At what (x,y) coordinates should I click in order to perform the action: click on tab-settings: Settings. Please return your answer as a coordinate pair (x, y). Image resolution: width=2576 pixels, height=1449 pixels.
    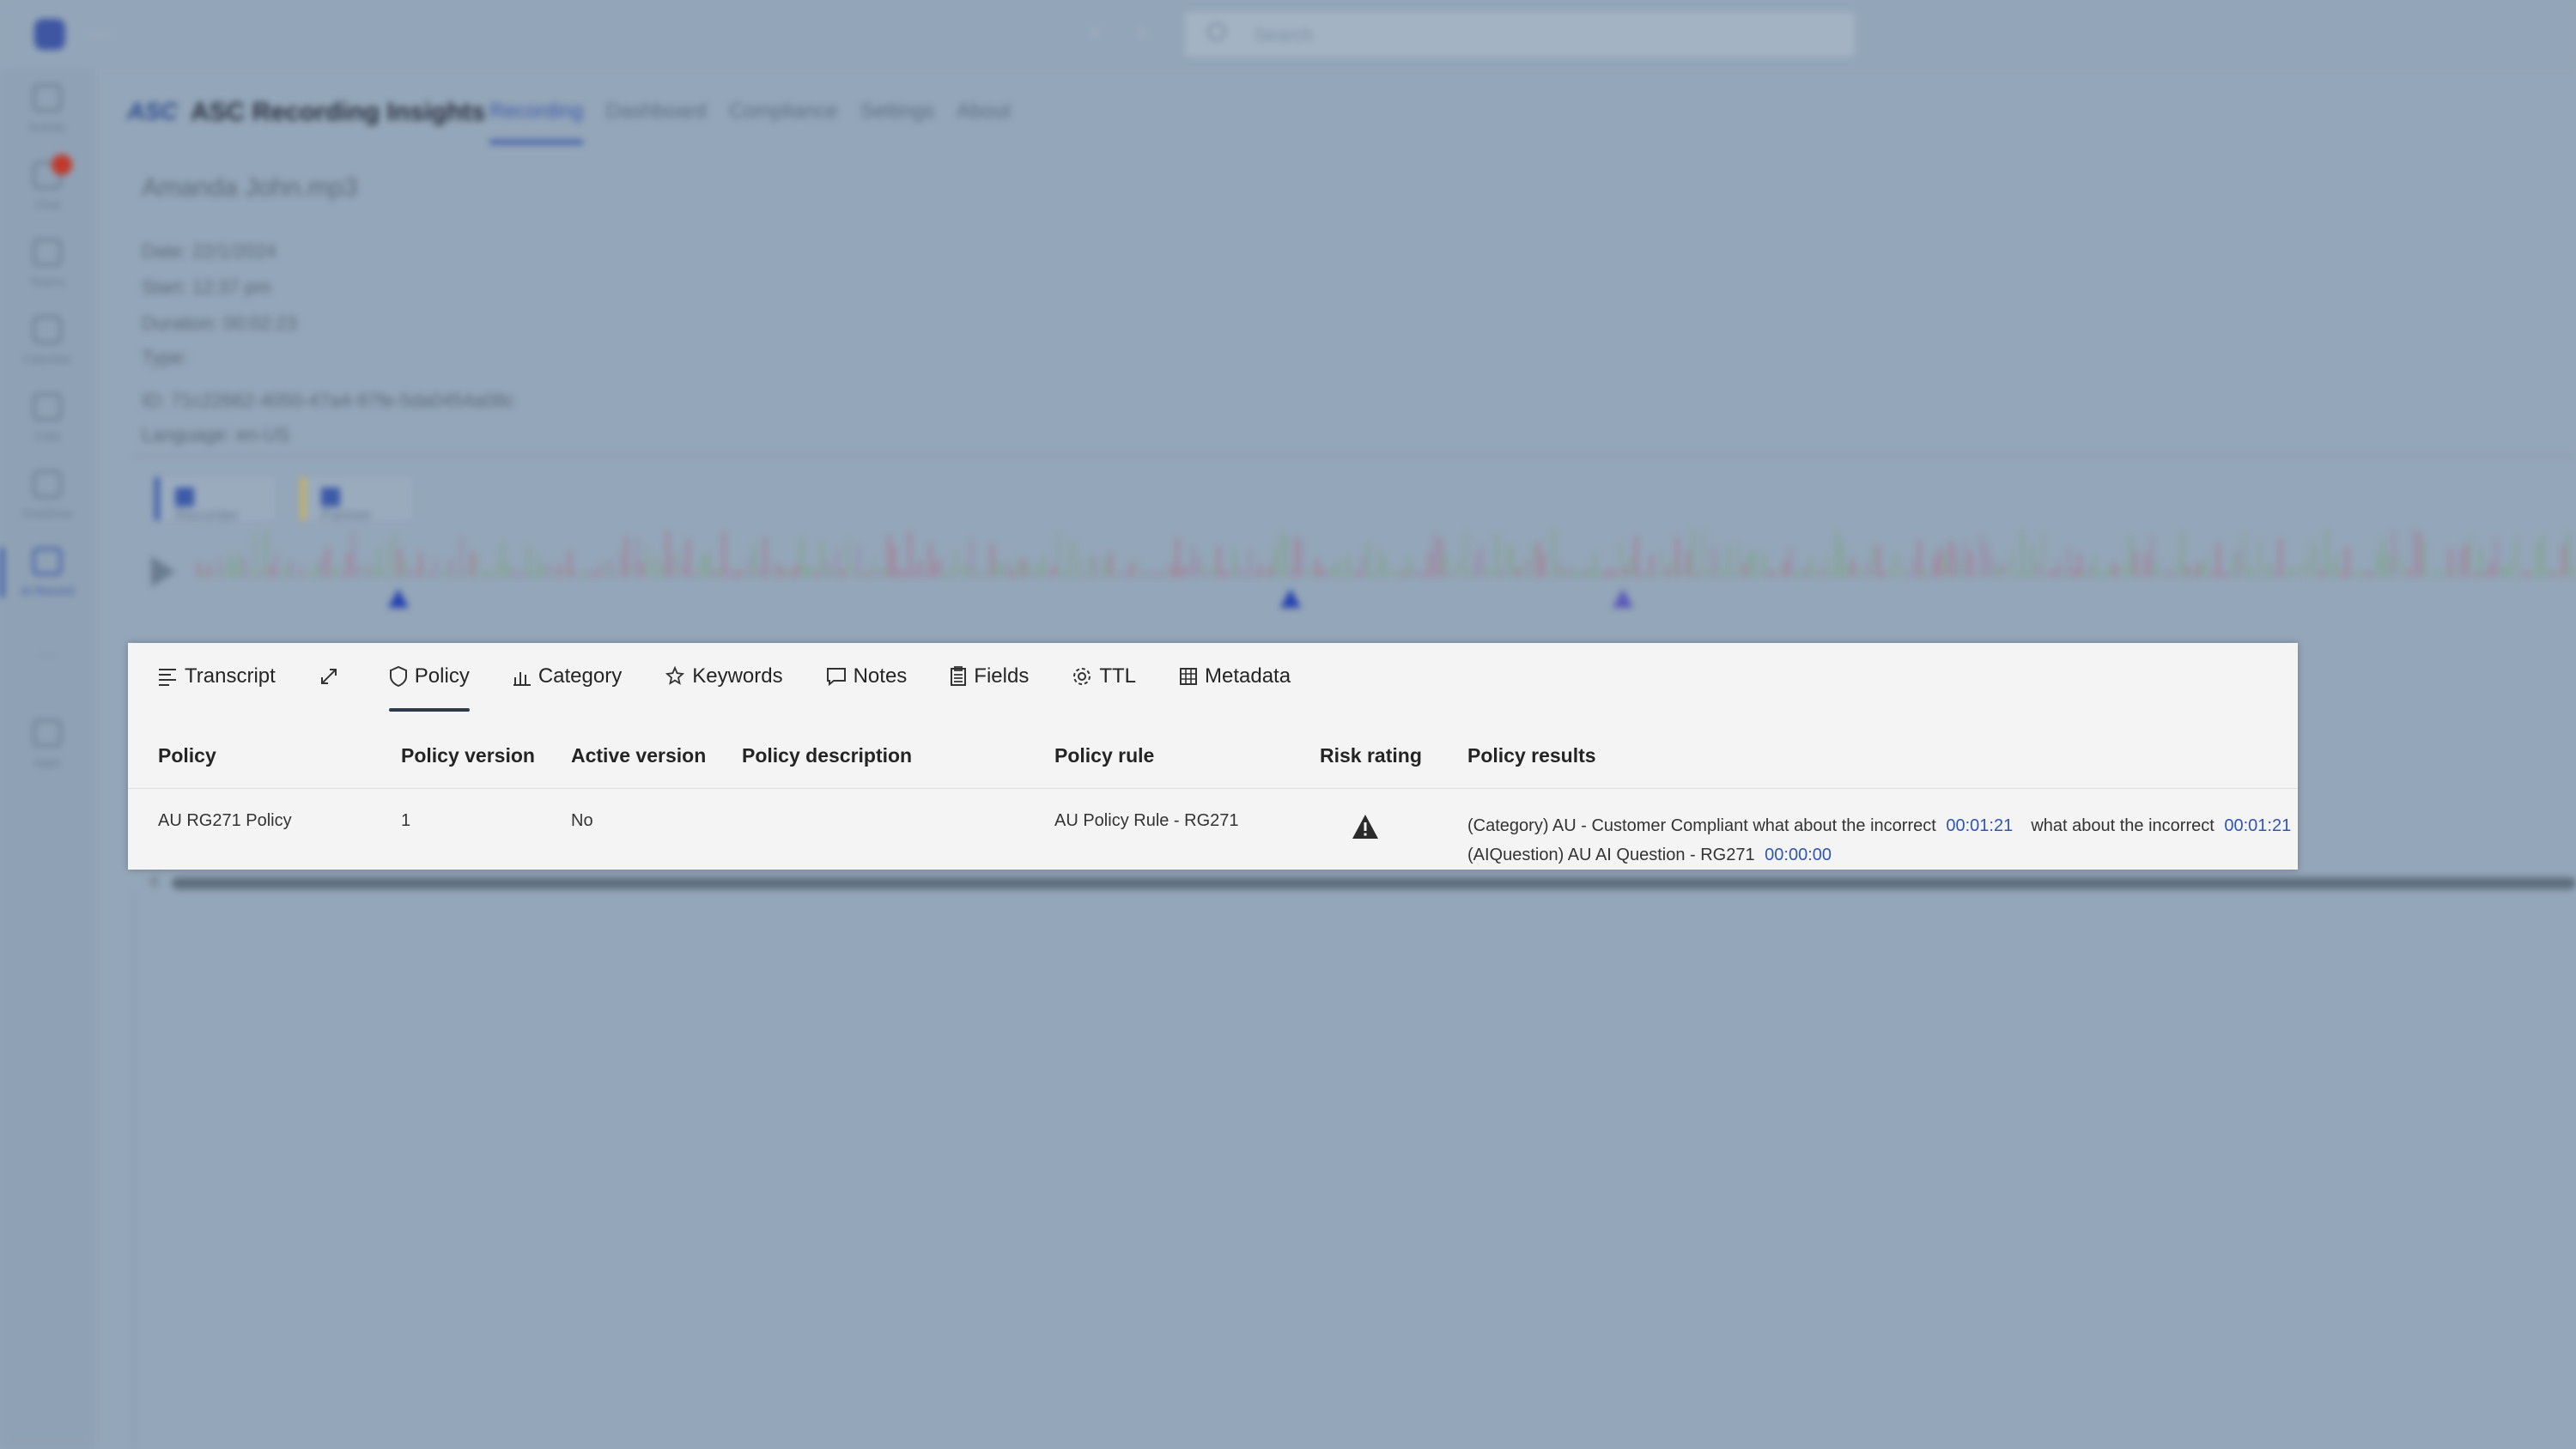
    Looking at the image, I should click on (897, 122).